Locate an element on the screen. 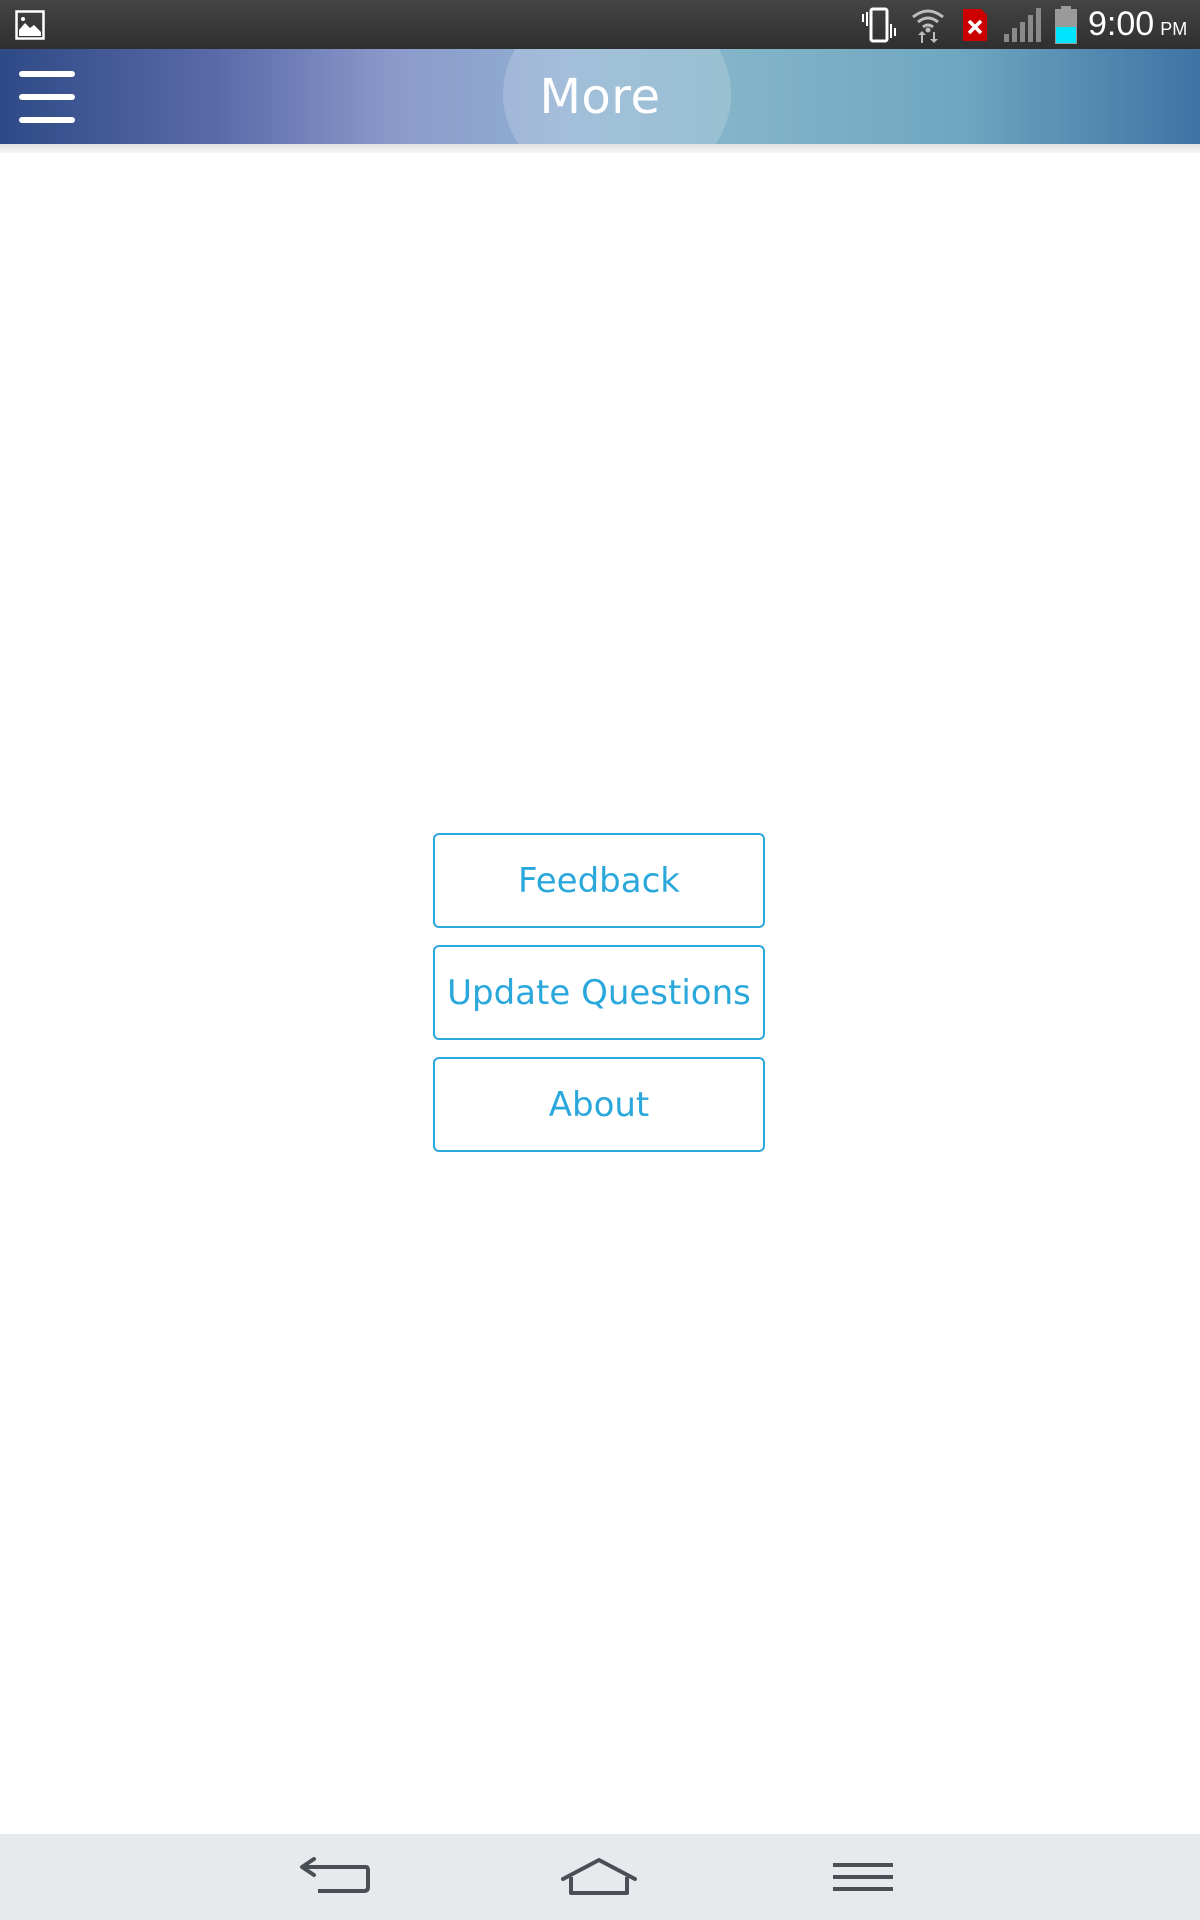 This screenshot has height=1920, width=1200. status-bar: 9:00 PM is located at coordinates (600, 24).